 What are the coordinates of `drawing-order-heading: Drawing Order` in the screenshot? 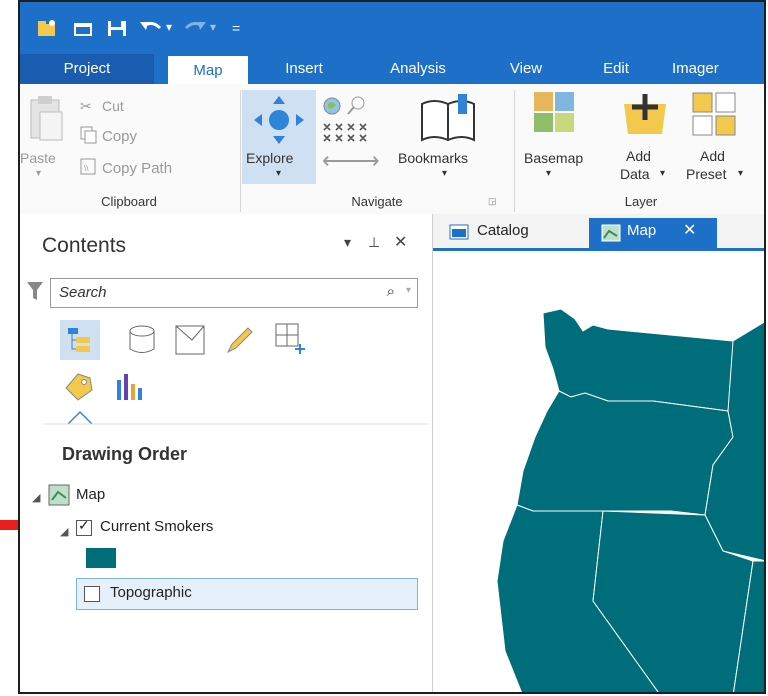 It's located at (125, 454).